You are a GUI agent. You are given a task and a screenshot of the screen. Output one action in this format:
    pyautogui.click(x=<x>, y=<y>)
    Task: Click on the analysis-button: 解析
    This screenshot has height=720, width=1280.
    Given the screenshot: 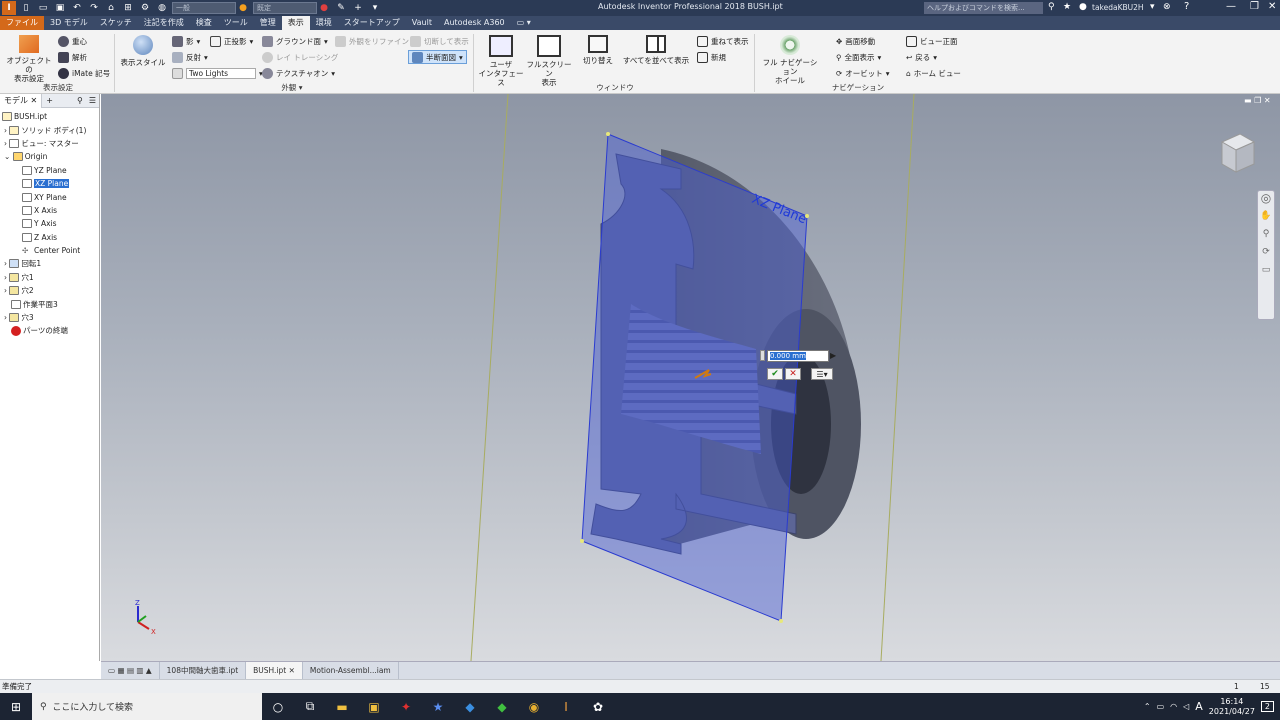 What is the action you would take?
    pyautogui.click(x=72, y=57)
    